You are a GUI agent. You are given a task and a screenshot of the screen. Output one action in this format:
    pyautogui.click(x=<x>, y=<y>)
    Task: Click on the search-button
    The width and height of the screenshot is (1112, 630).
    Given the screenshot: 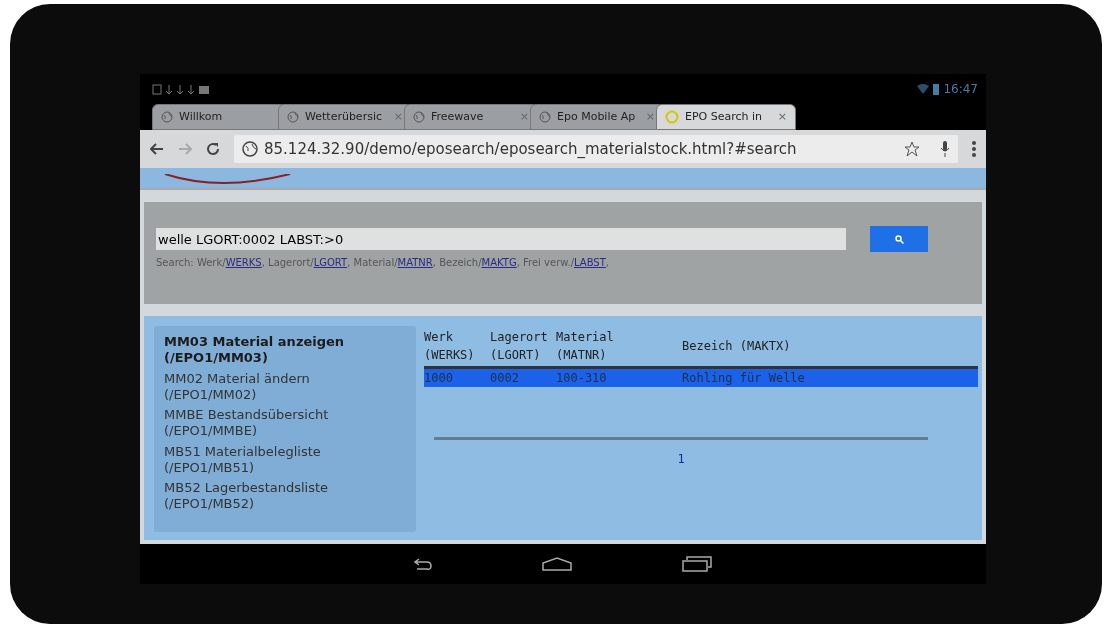 What is the action you would take?
    pyautogui.click(x=899, y=239)
    